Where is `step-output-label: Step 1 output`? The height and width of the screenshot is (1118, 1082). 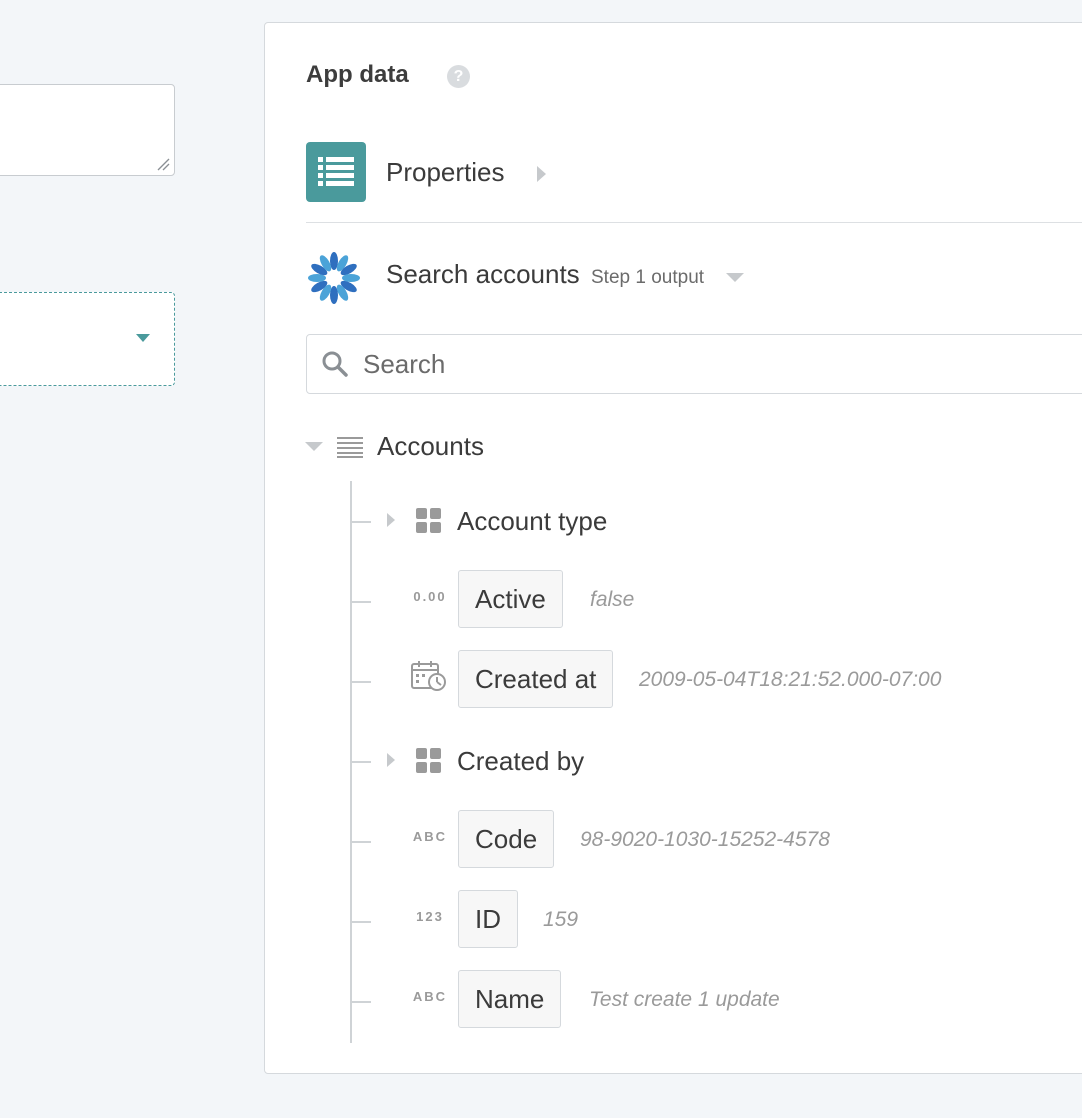 step-output-label: Step 1 output is located at coordinates (648, 277).